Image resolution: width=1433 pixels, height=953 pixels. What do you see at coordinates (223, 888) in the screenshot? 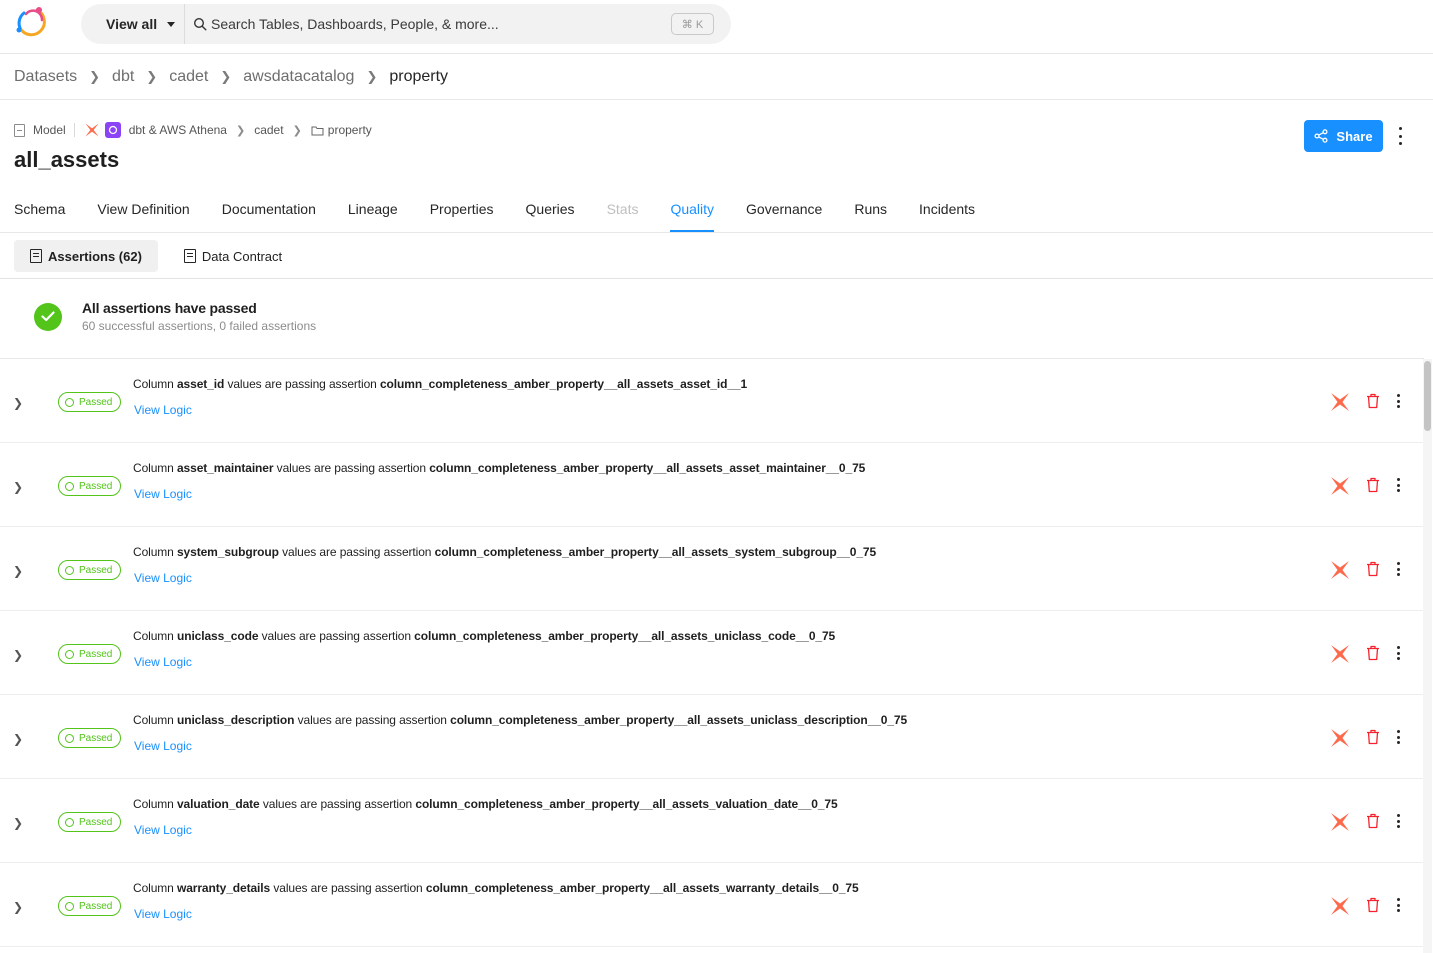
I see `column-name: warranty_details` at bounding box center [223, 888].